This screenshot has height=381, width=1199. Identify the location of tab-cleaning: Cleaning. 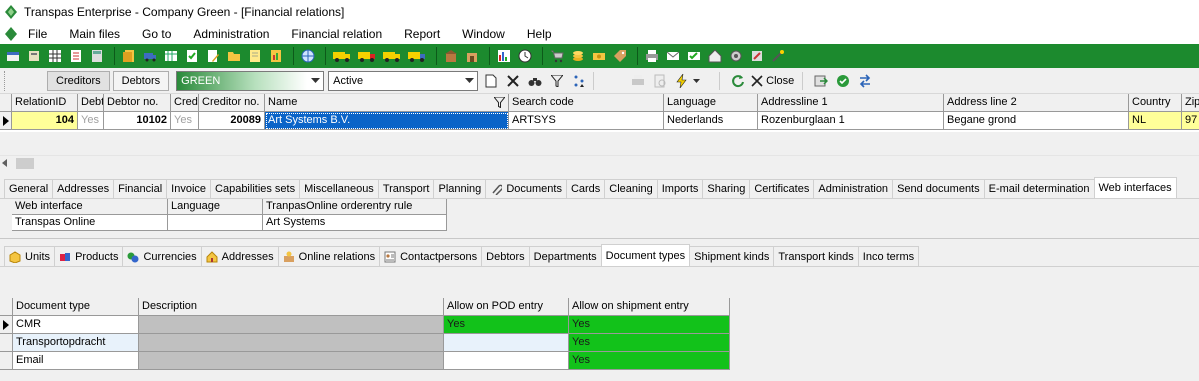
(631, 188).